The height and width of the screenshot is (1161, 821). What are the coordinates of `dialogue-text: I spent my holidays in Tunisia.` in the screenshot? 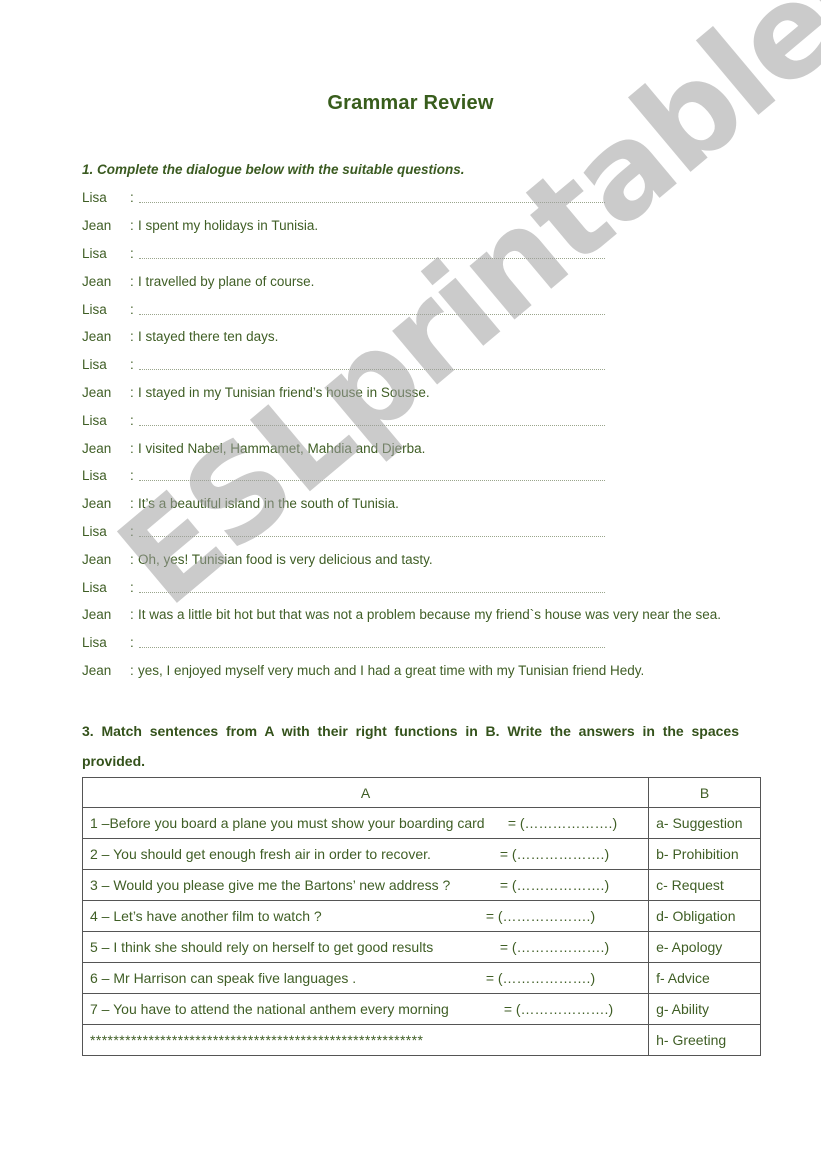 It's located at (228, 226).